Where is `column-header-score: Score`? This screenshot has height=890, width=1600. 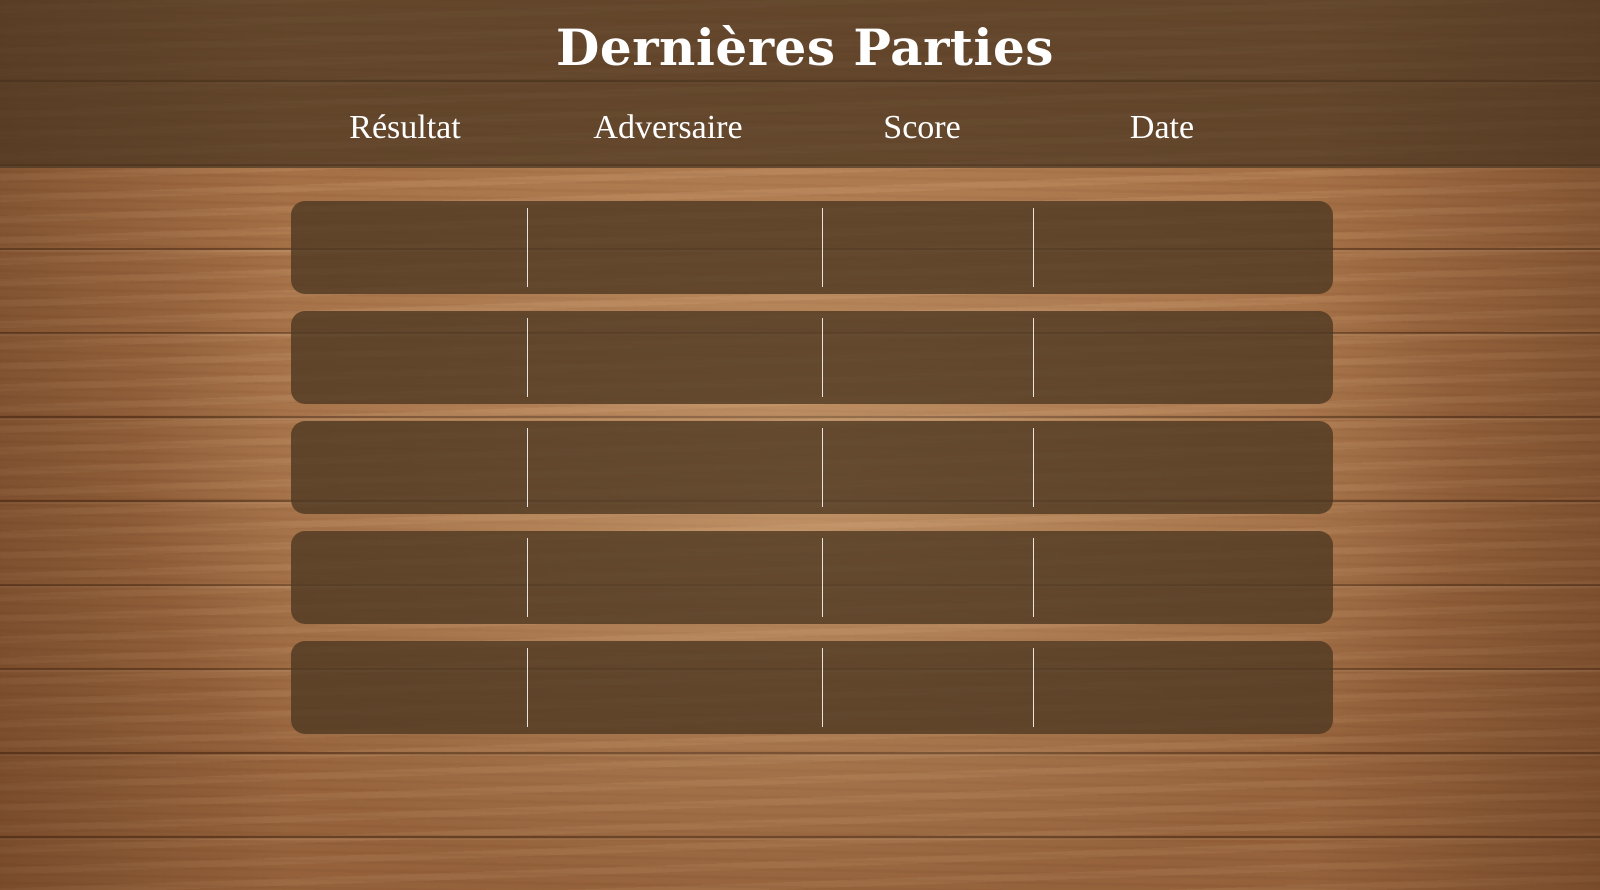 column-header-score: Score is located at coordinates (922, 127).